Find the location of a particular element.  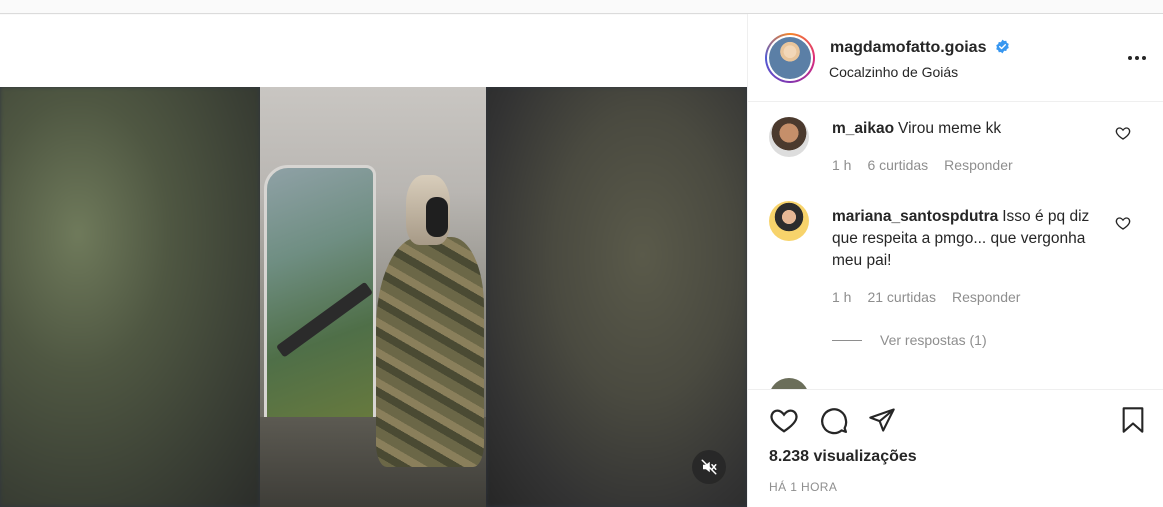

commenter-username: m_aikao is located at coordinates (863, 128).